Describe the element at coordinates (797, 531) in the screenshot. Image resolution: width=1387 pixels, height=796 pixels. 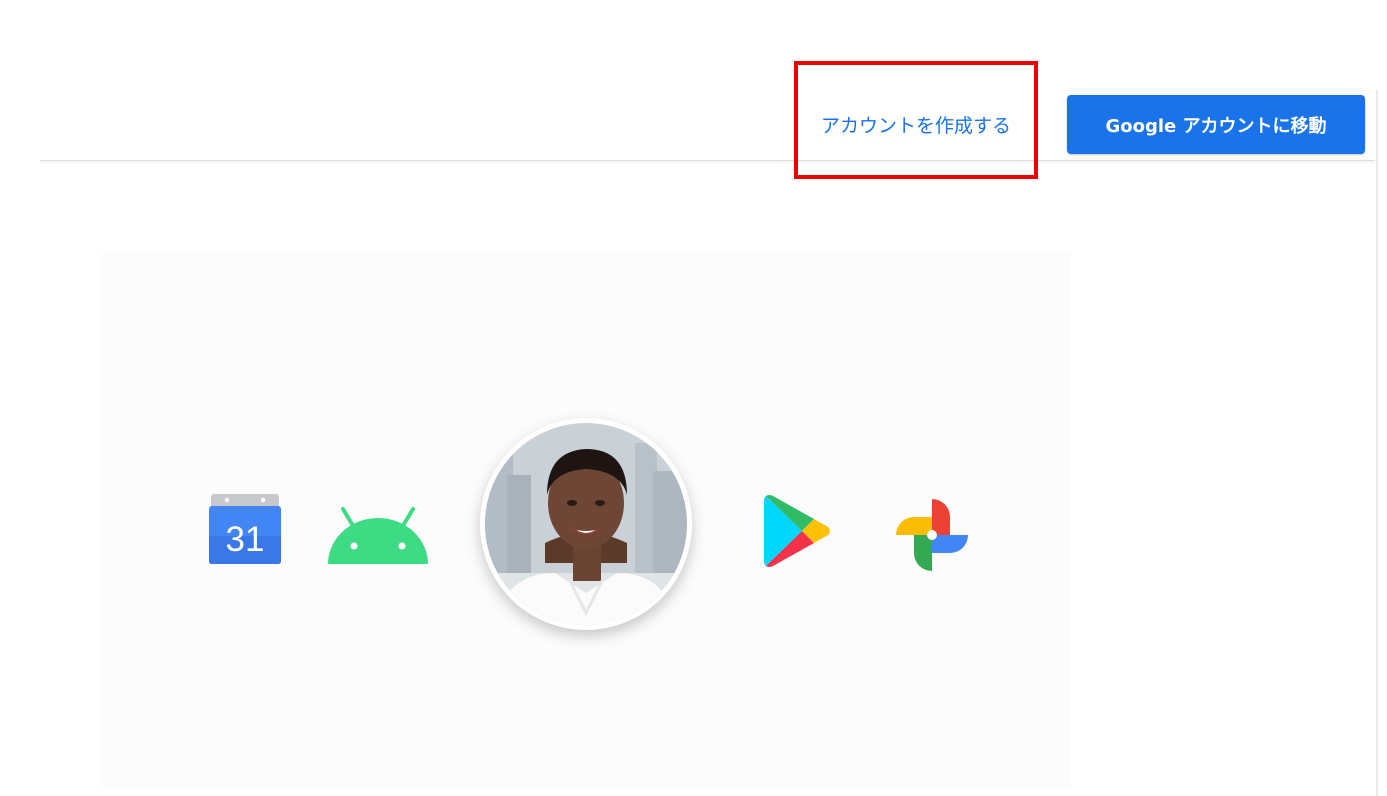
I see `play-store-icon` at that location.